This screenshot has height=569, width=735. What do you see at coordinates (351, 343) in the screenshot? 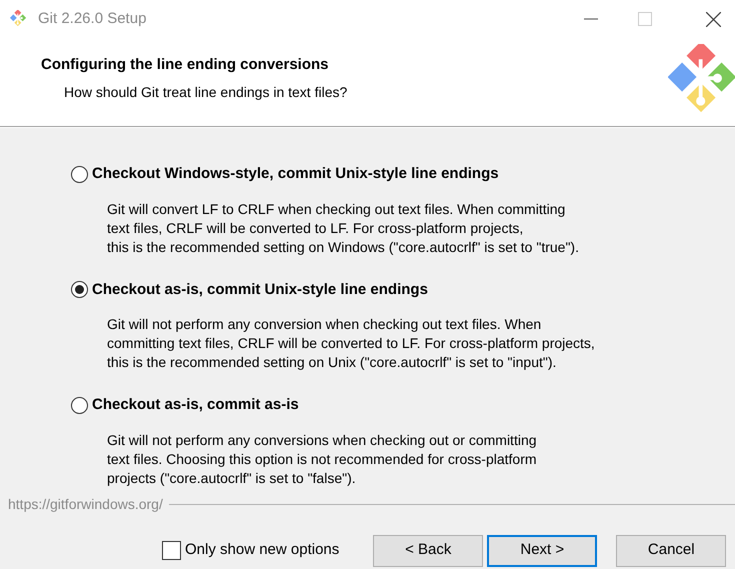
I see `option-description: Git will not perform any conversion when checking out text files. When committing text files, CRLF will be converted to LF. For cross-platform projects, this is the recommended setting on Unix ("core.autocrlf" is set to "input").` at bounding box center [351, 343].